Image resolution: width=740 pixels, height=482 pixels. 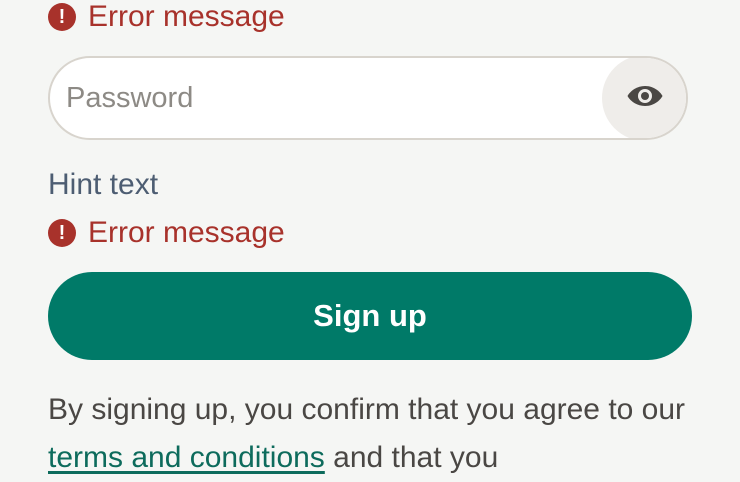 I want to click on legal-text-after: and that you, so click(x=411, y=457).